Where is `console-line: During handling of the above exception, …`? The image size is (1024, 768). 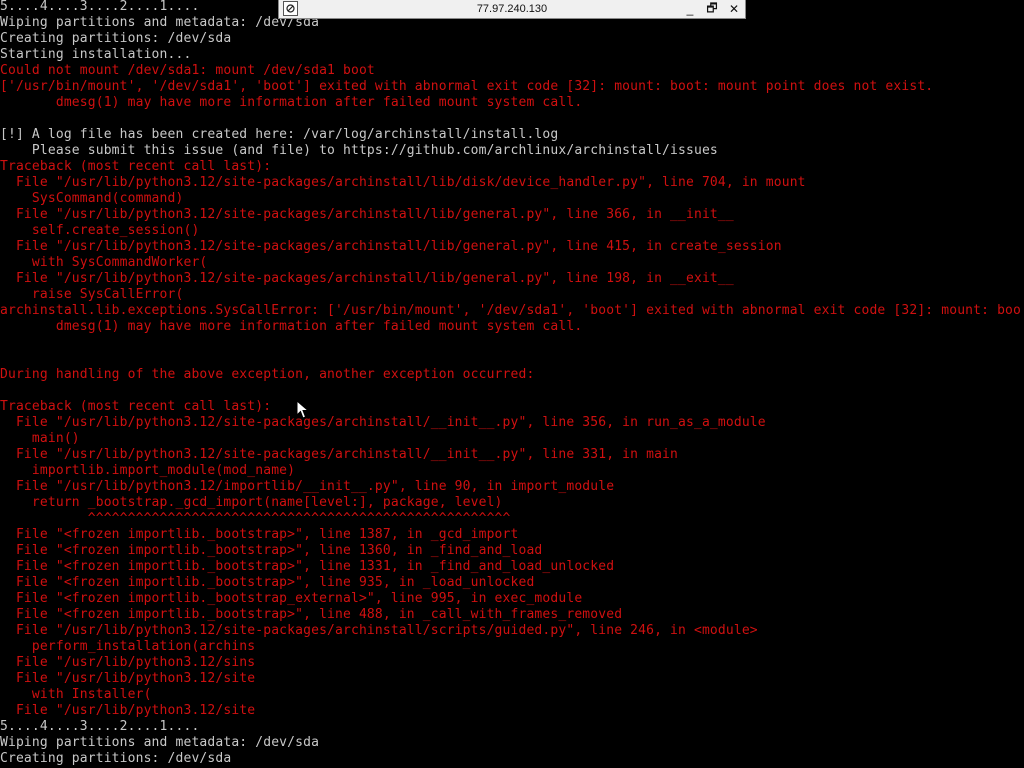 console-line: During handling of the above exception, … is located at coordinates (267, 374).